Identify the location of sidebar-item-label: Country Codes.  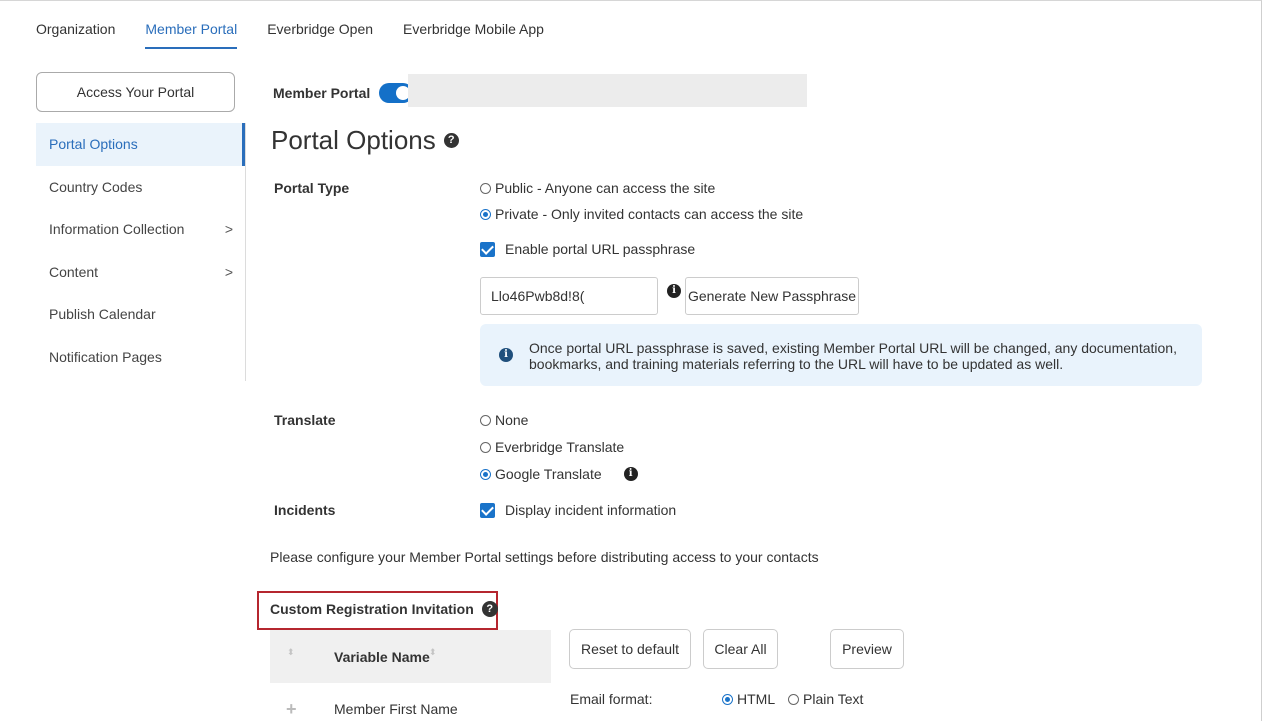
(96, 186).